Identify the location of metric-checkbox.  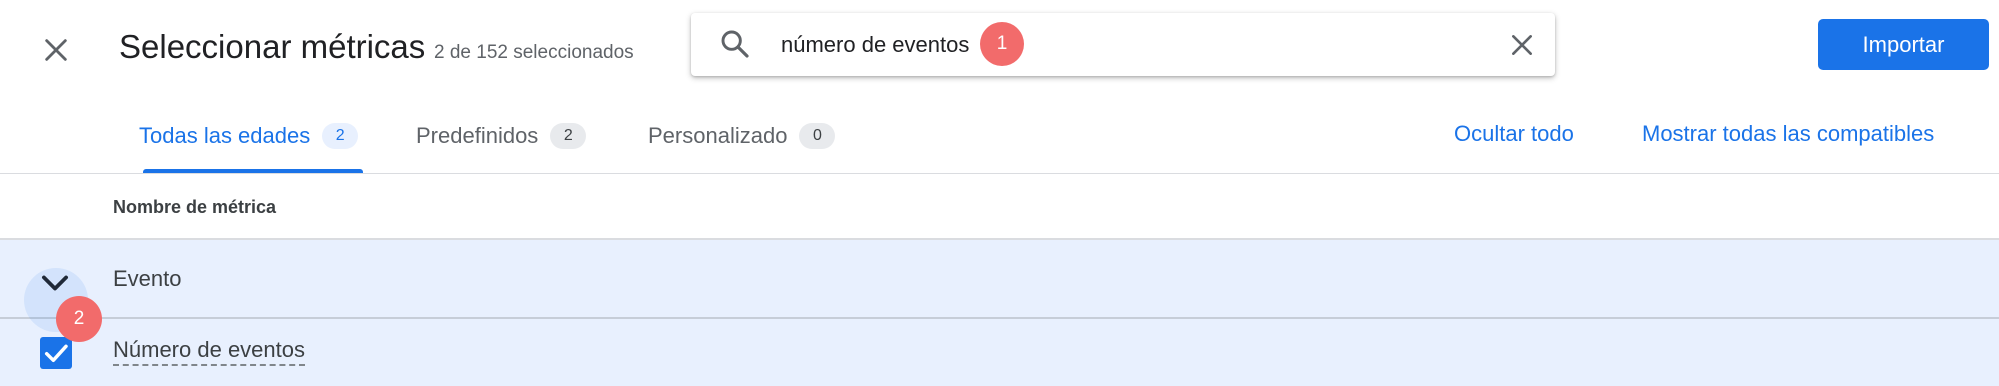
(56, 353).